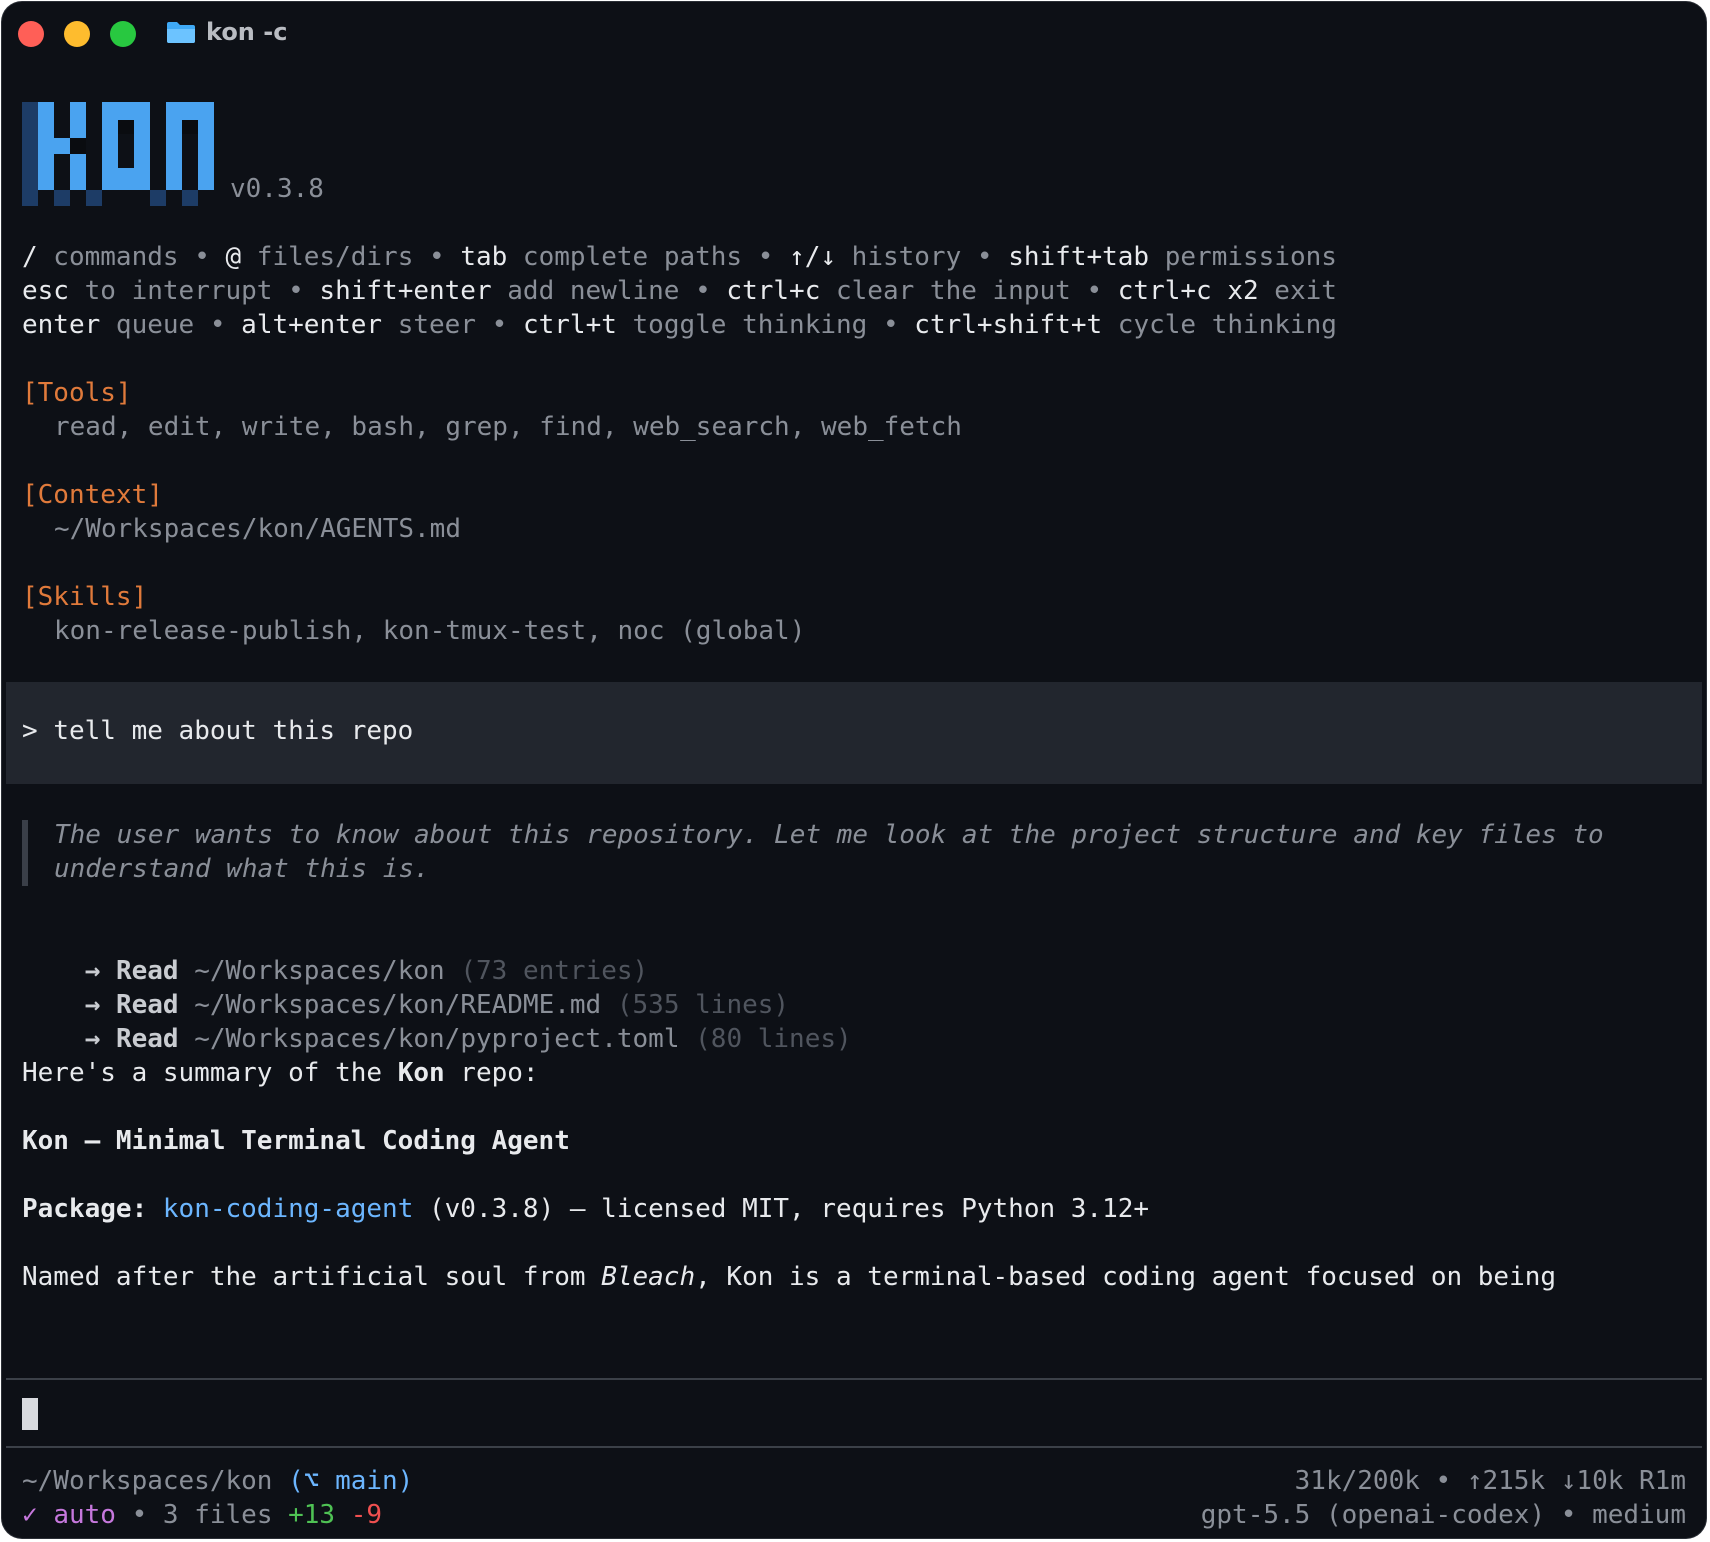 This screenshot has height=1542, width=1710. What do you see at coordinates (312, 1277) in the screenshot?
I see `description-text: Named after the artificial soul from` at bounding box center [312, 1277].